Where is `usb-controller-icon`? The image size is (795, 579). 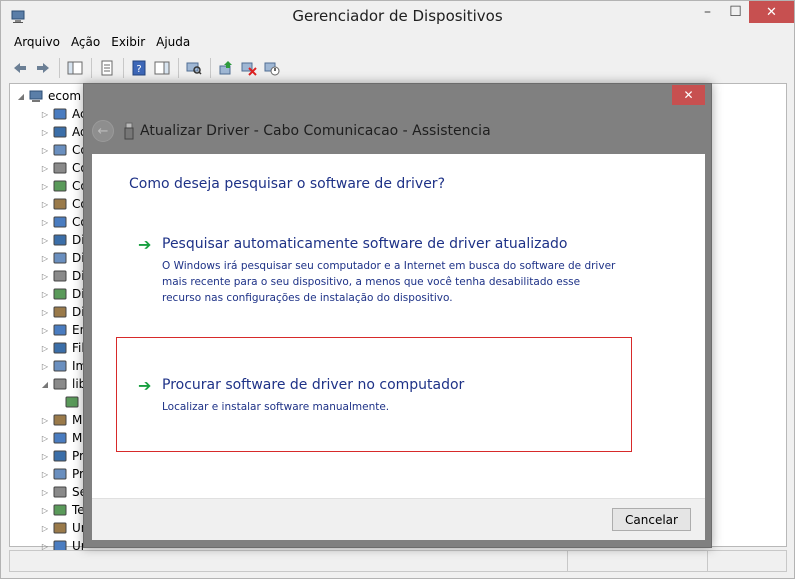 usb-controller-icon is located at coordinates (60, 222).